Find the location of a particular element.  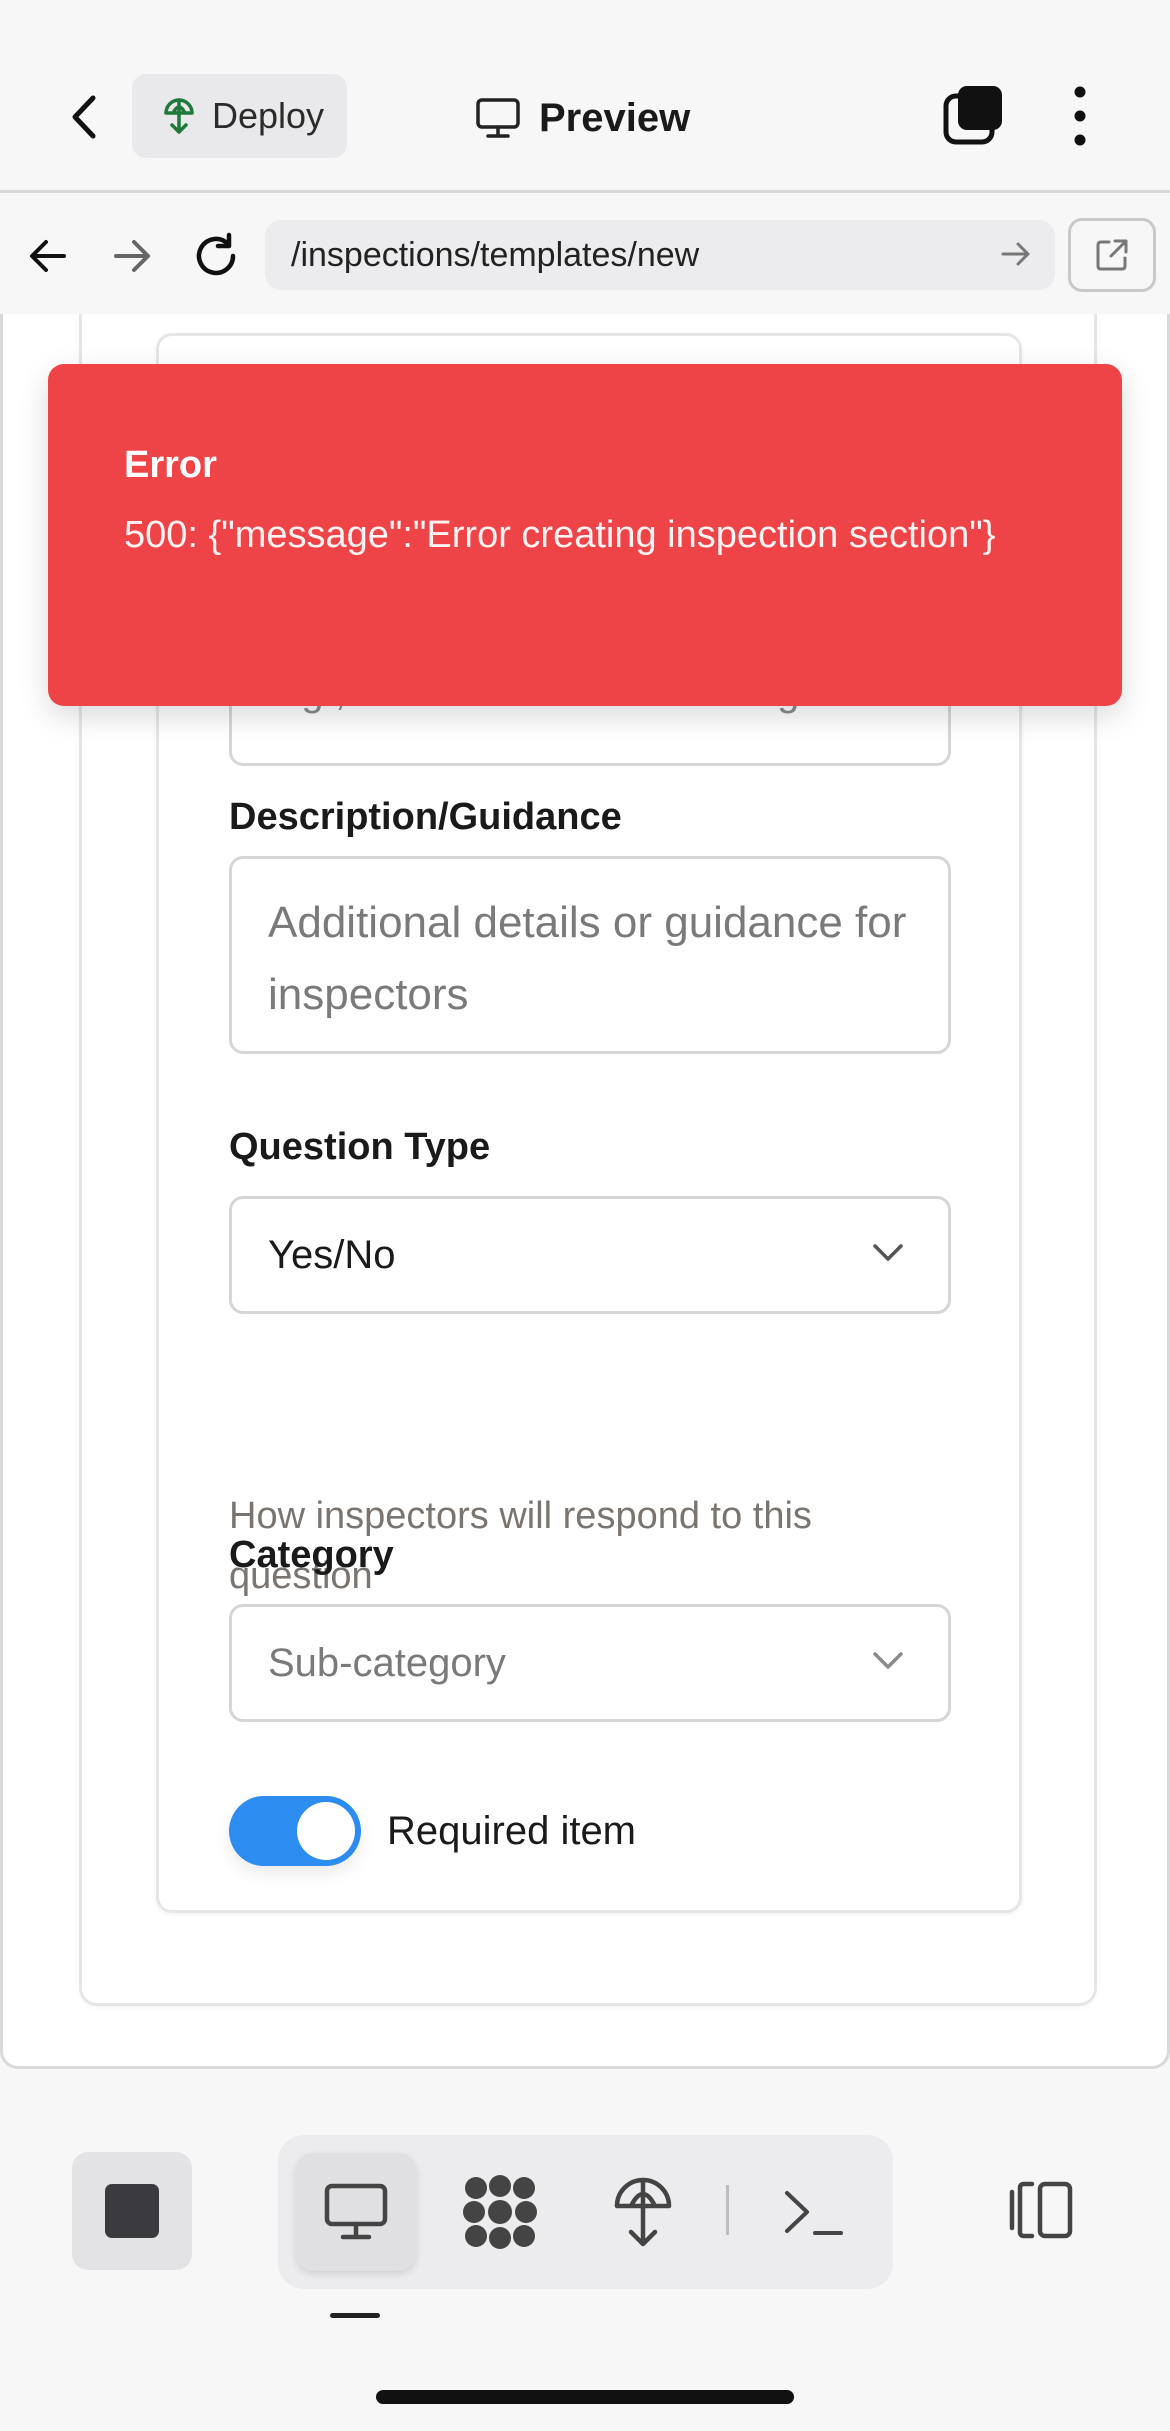

more-menu-icon is located at coordinates (1080, 116).